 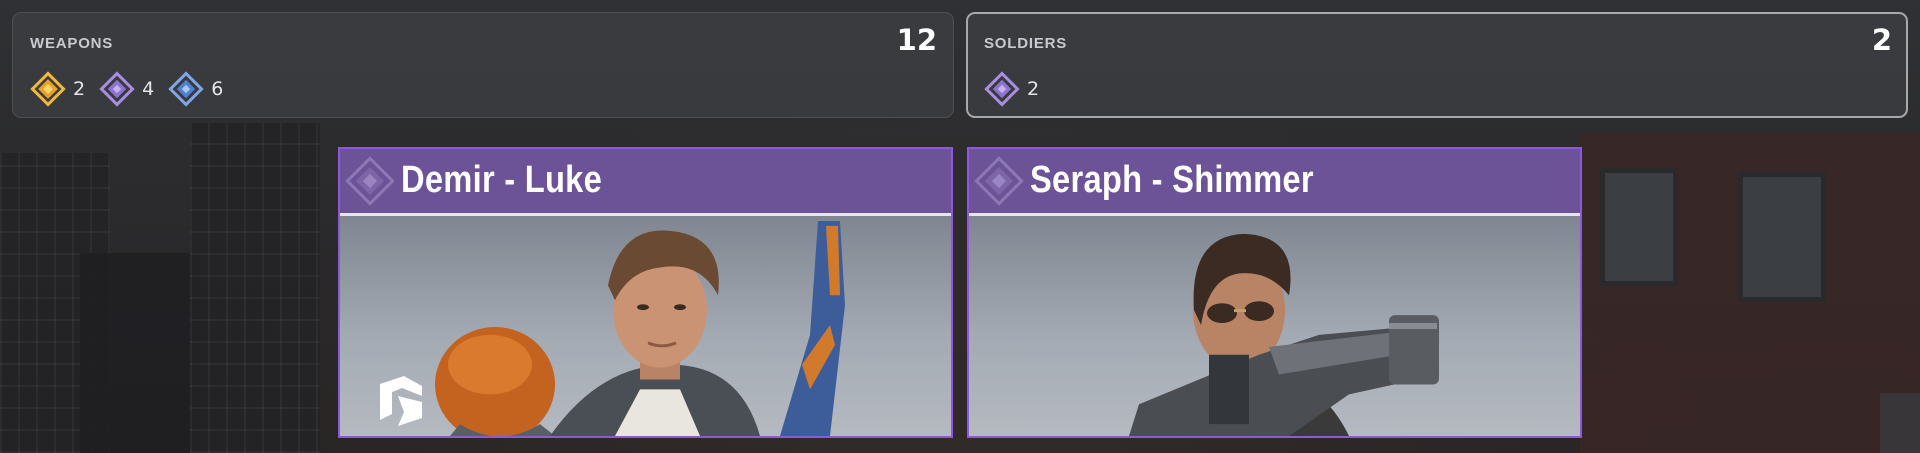 What do you see at coordinates (645, 182) in the screenshot?
I see `card-header: Demir - Luke` at bounding box center [645, 182].